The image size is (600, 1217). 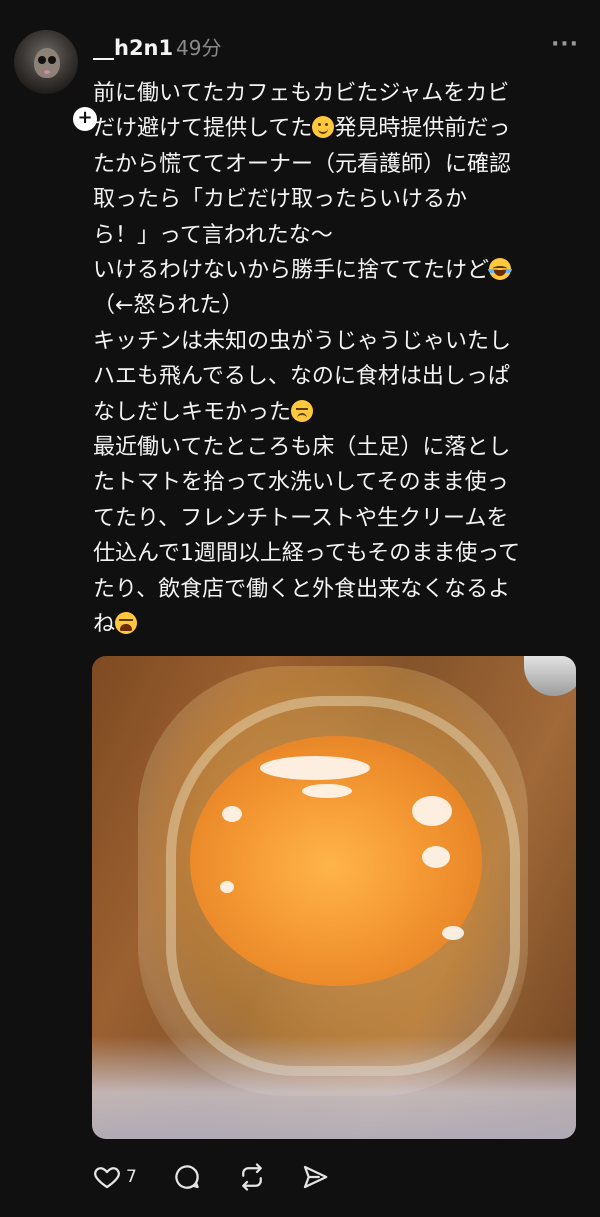 I want to click on post-body-line: ら！」って言われたな〜, so click(x=338, y=235).